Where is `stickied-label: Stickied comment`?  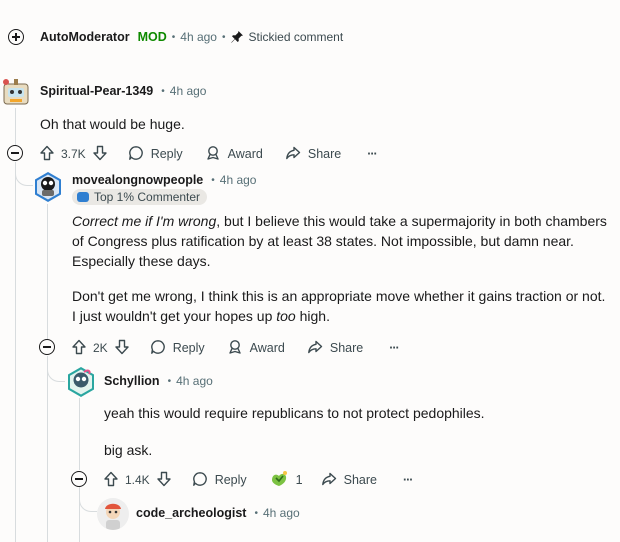
stickied-label: Stickied comment is located at coordinates (296, 37).